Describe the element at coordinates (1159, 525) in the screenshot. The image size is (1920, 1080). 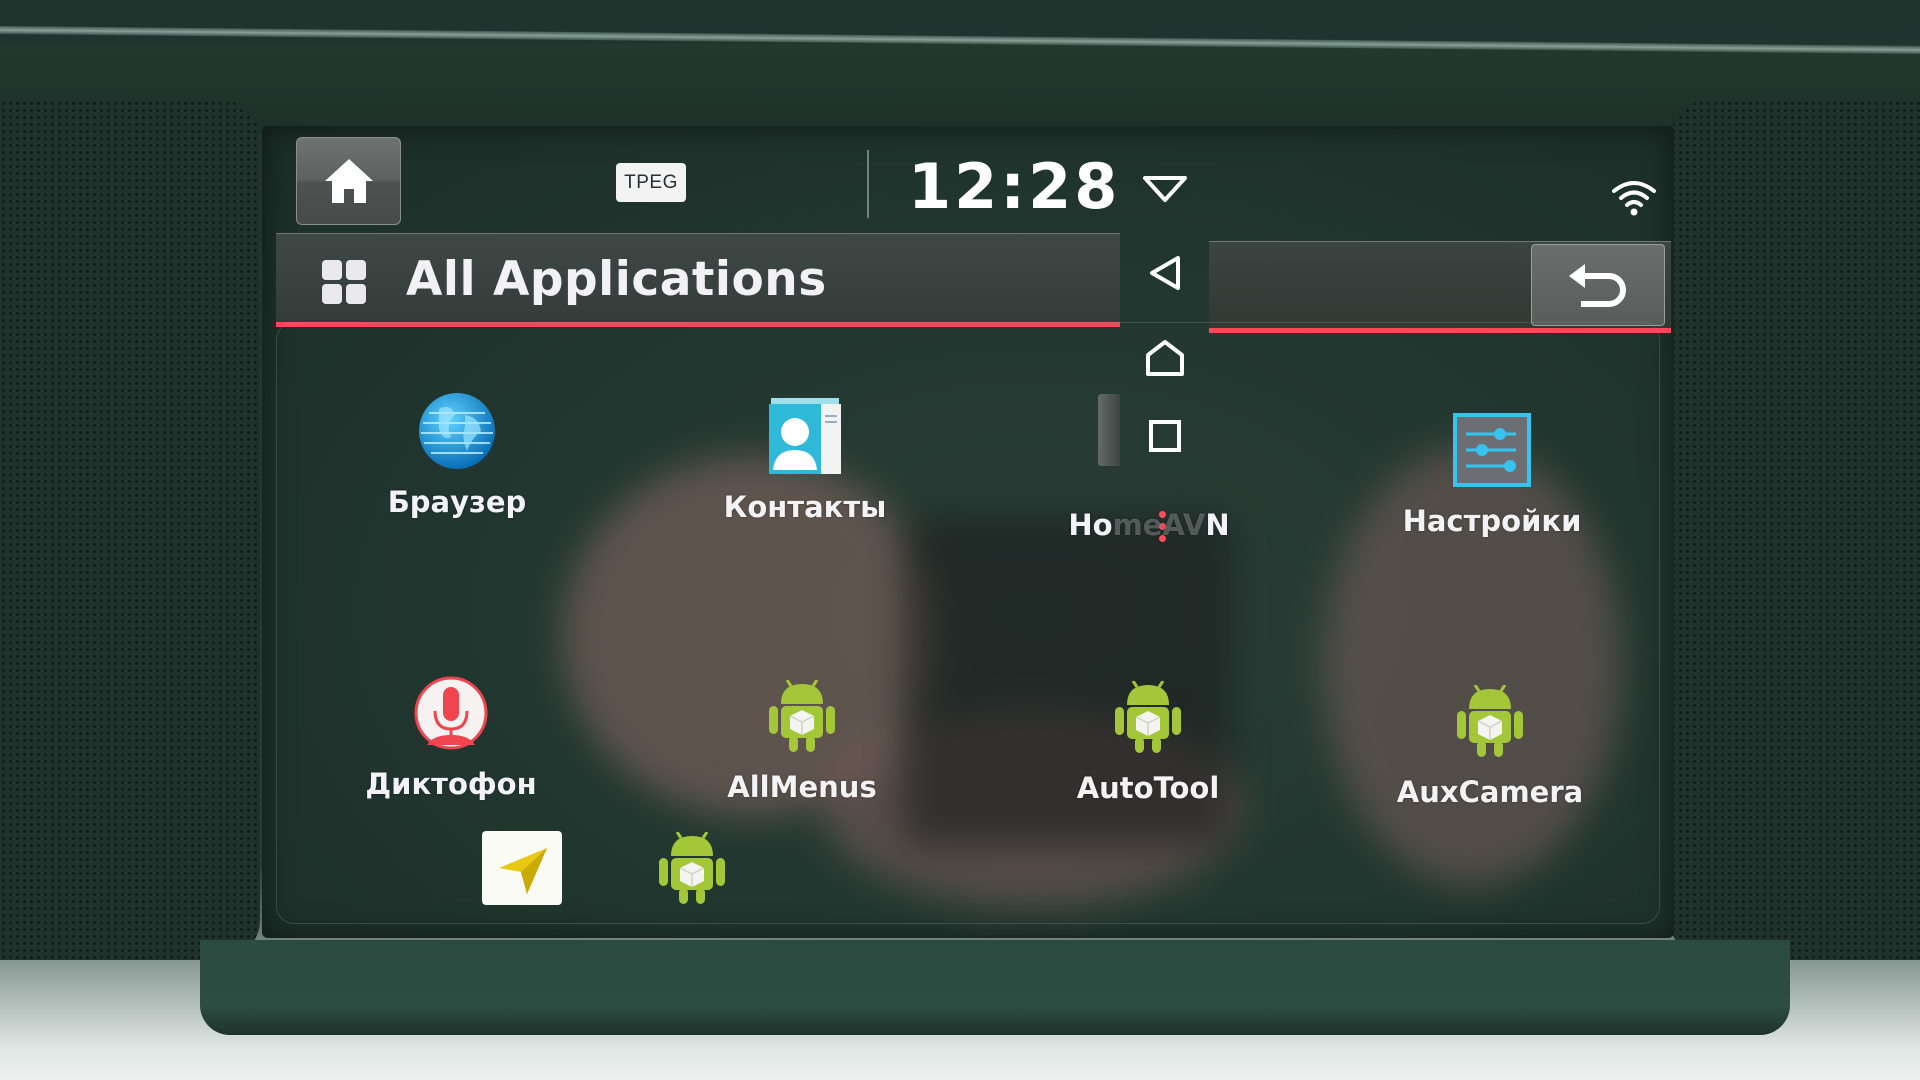
I see `app-label-obscured-part: meAV` at that location.